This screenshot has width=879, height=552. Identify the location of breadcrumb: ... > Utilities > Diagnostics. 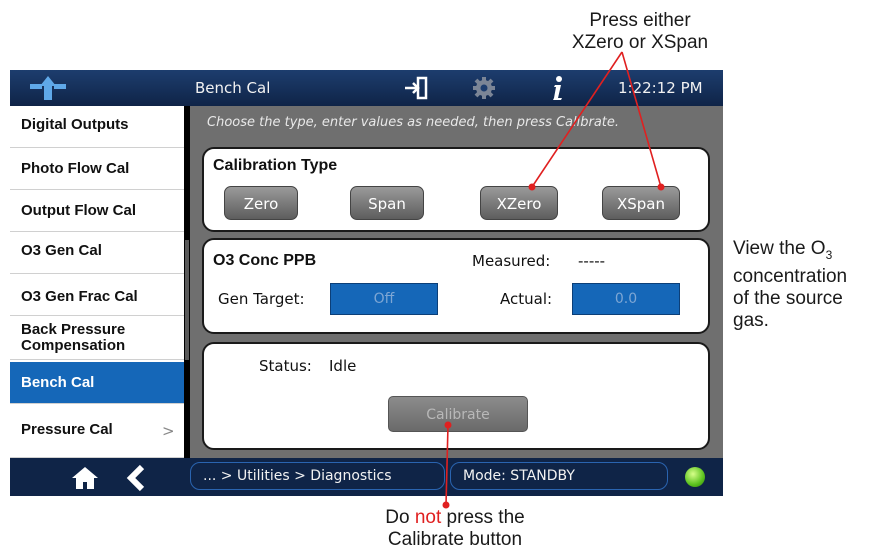
(317, 476).